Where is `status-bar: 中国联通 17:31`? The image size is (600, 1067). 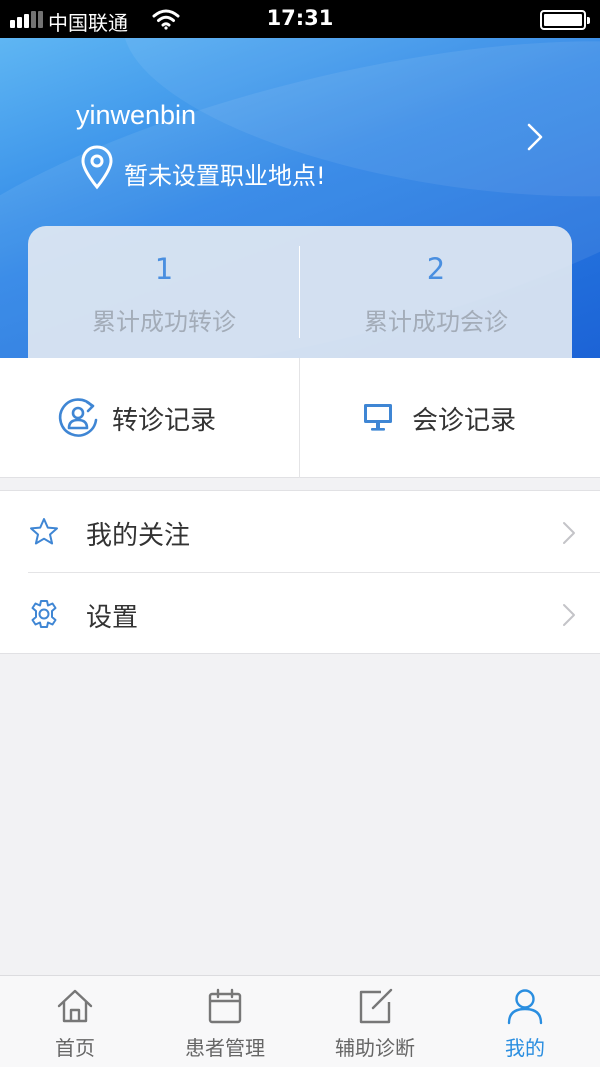 status-bar: 中国联通 17:31 is located at coordinates (300, 19).